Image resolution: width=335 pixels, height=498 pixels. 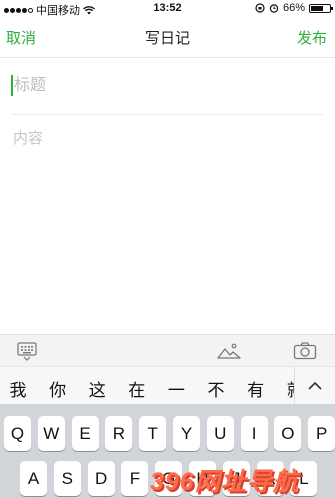 I want to click on watermark: 396网址导航, so click(x=242, y=478).